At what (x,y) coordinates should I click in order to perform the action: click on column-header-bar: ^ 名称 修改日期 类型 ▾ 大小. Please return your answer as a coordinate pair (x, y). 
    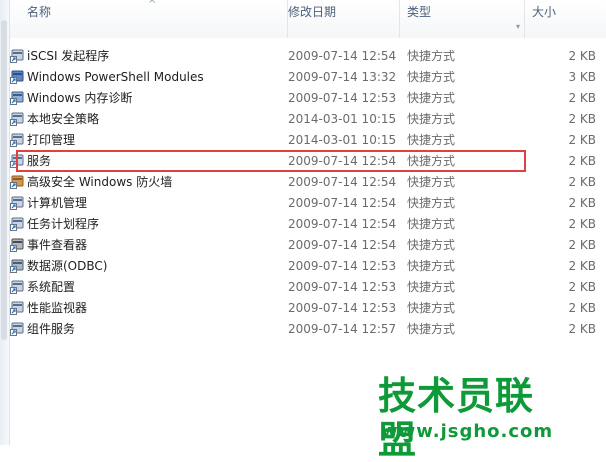
    Looking at the image, I should click on (308, 19).